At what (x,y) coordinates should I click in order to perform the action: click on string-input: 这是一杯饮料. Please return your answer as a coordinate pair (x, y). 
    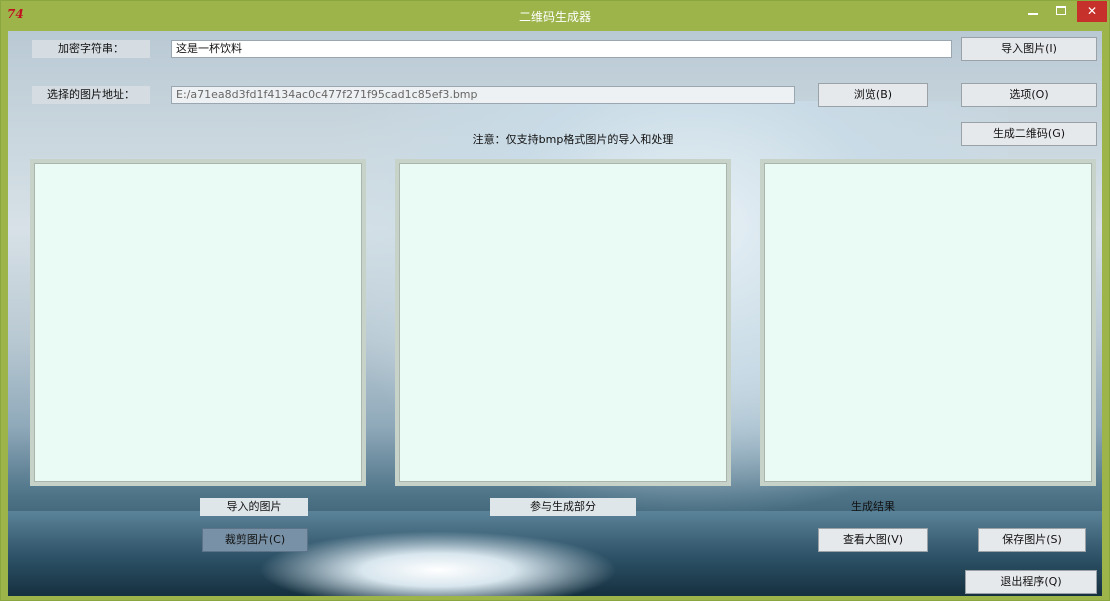
    Looking at the image, I should click on (561, 49).